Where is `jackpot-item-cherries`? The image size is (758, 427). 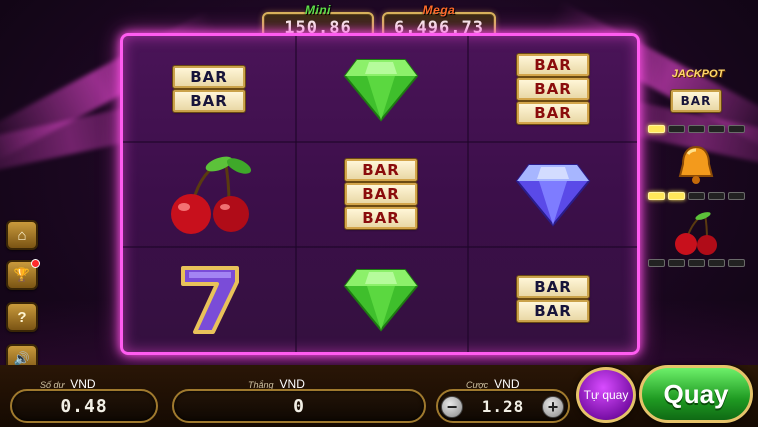
jackpot-item-cherries is located at coordinates (696, 233).